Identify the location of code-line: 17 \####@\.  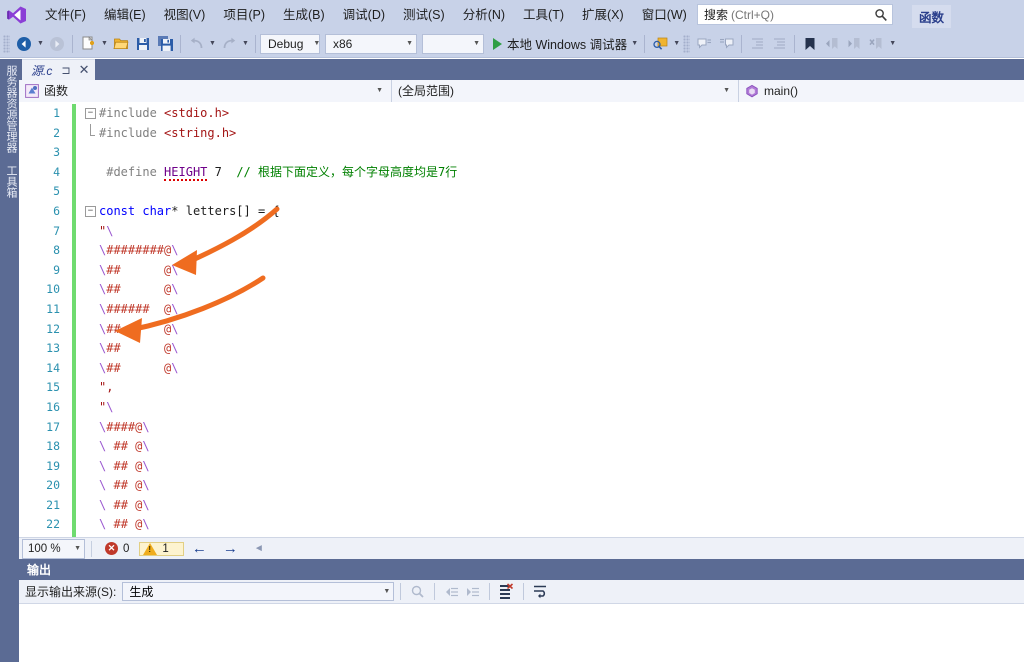
(521, 427).